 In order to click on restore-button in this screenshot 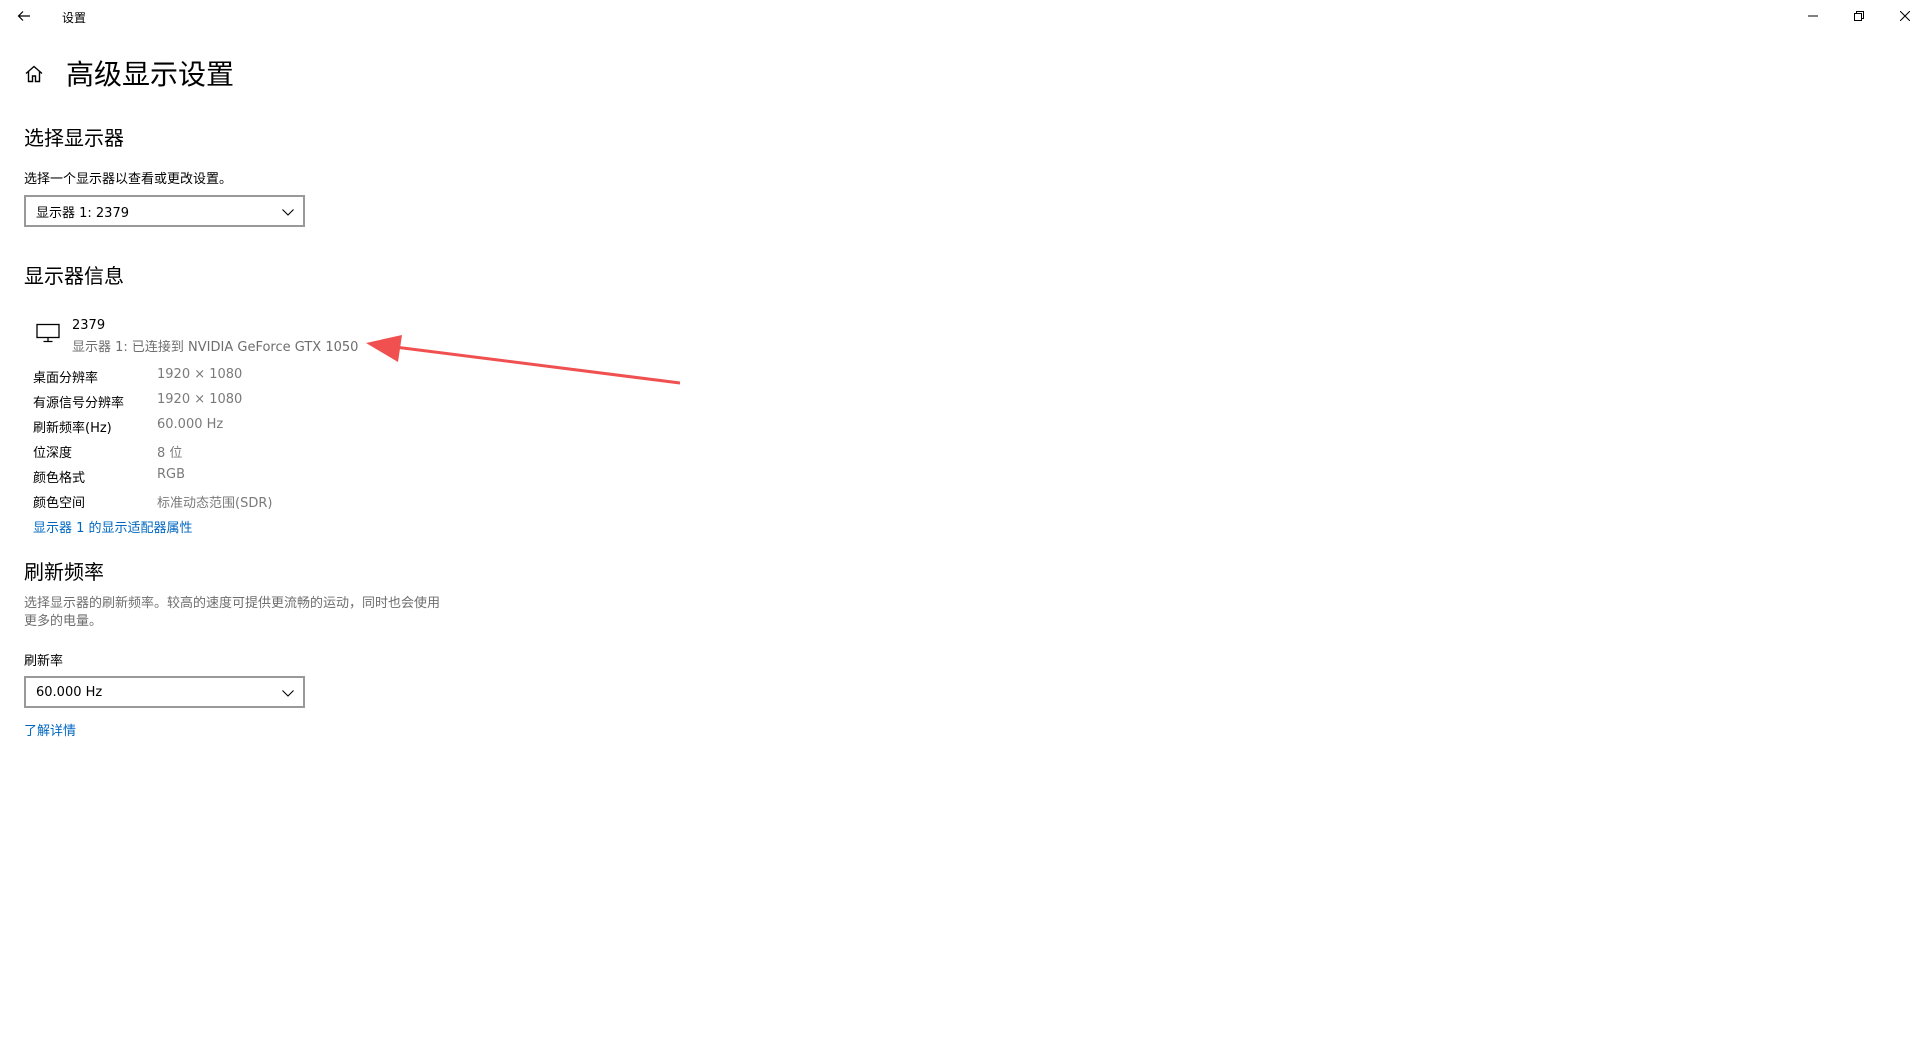, I will do `click(1859, 16)`.